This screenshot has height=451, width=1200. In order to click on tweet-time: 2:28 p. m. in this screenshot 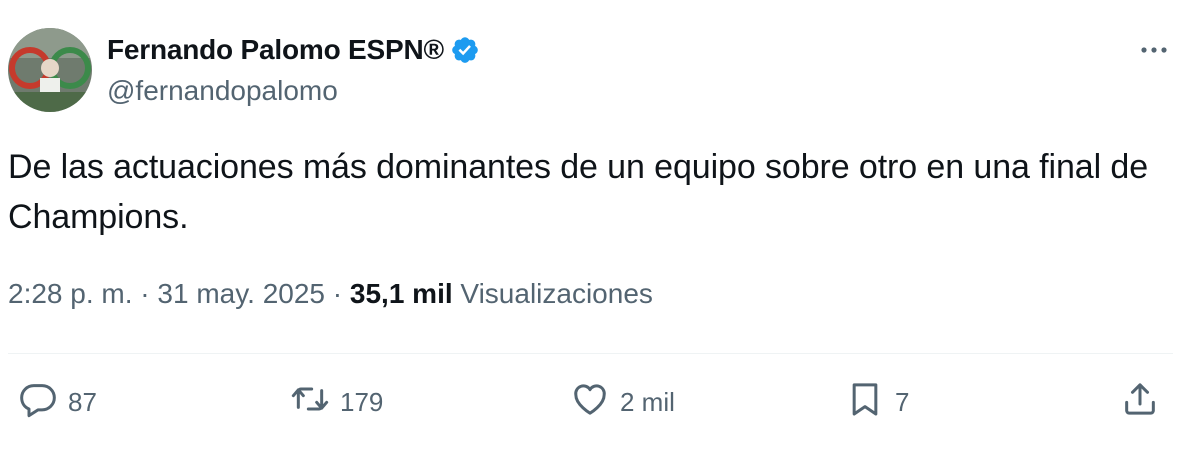, I will do `click(70, 293)`.